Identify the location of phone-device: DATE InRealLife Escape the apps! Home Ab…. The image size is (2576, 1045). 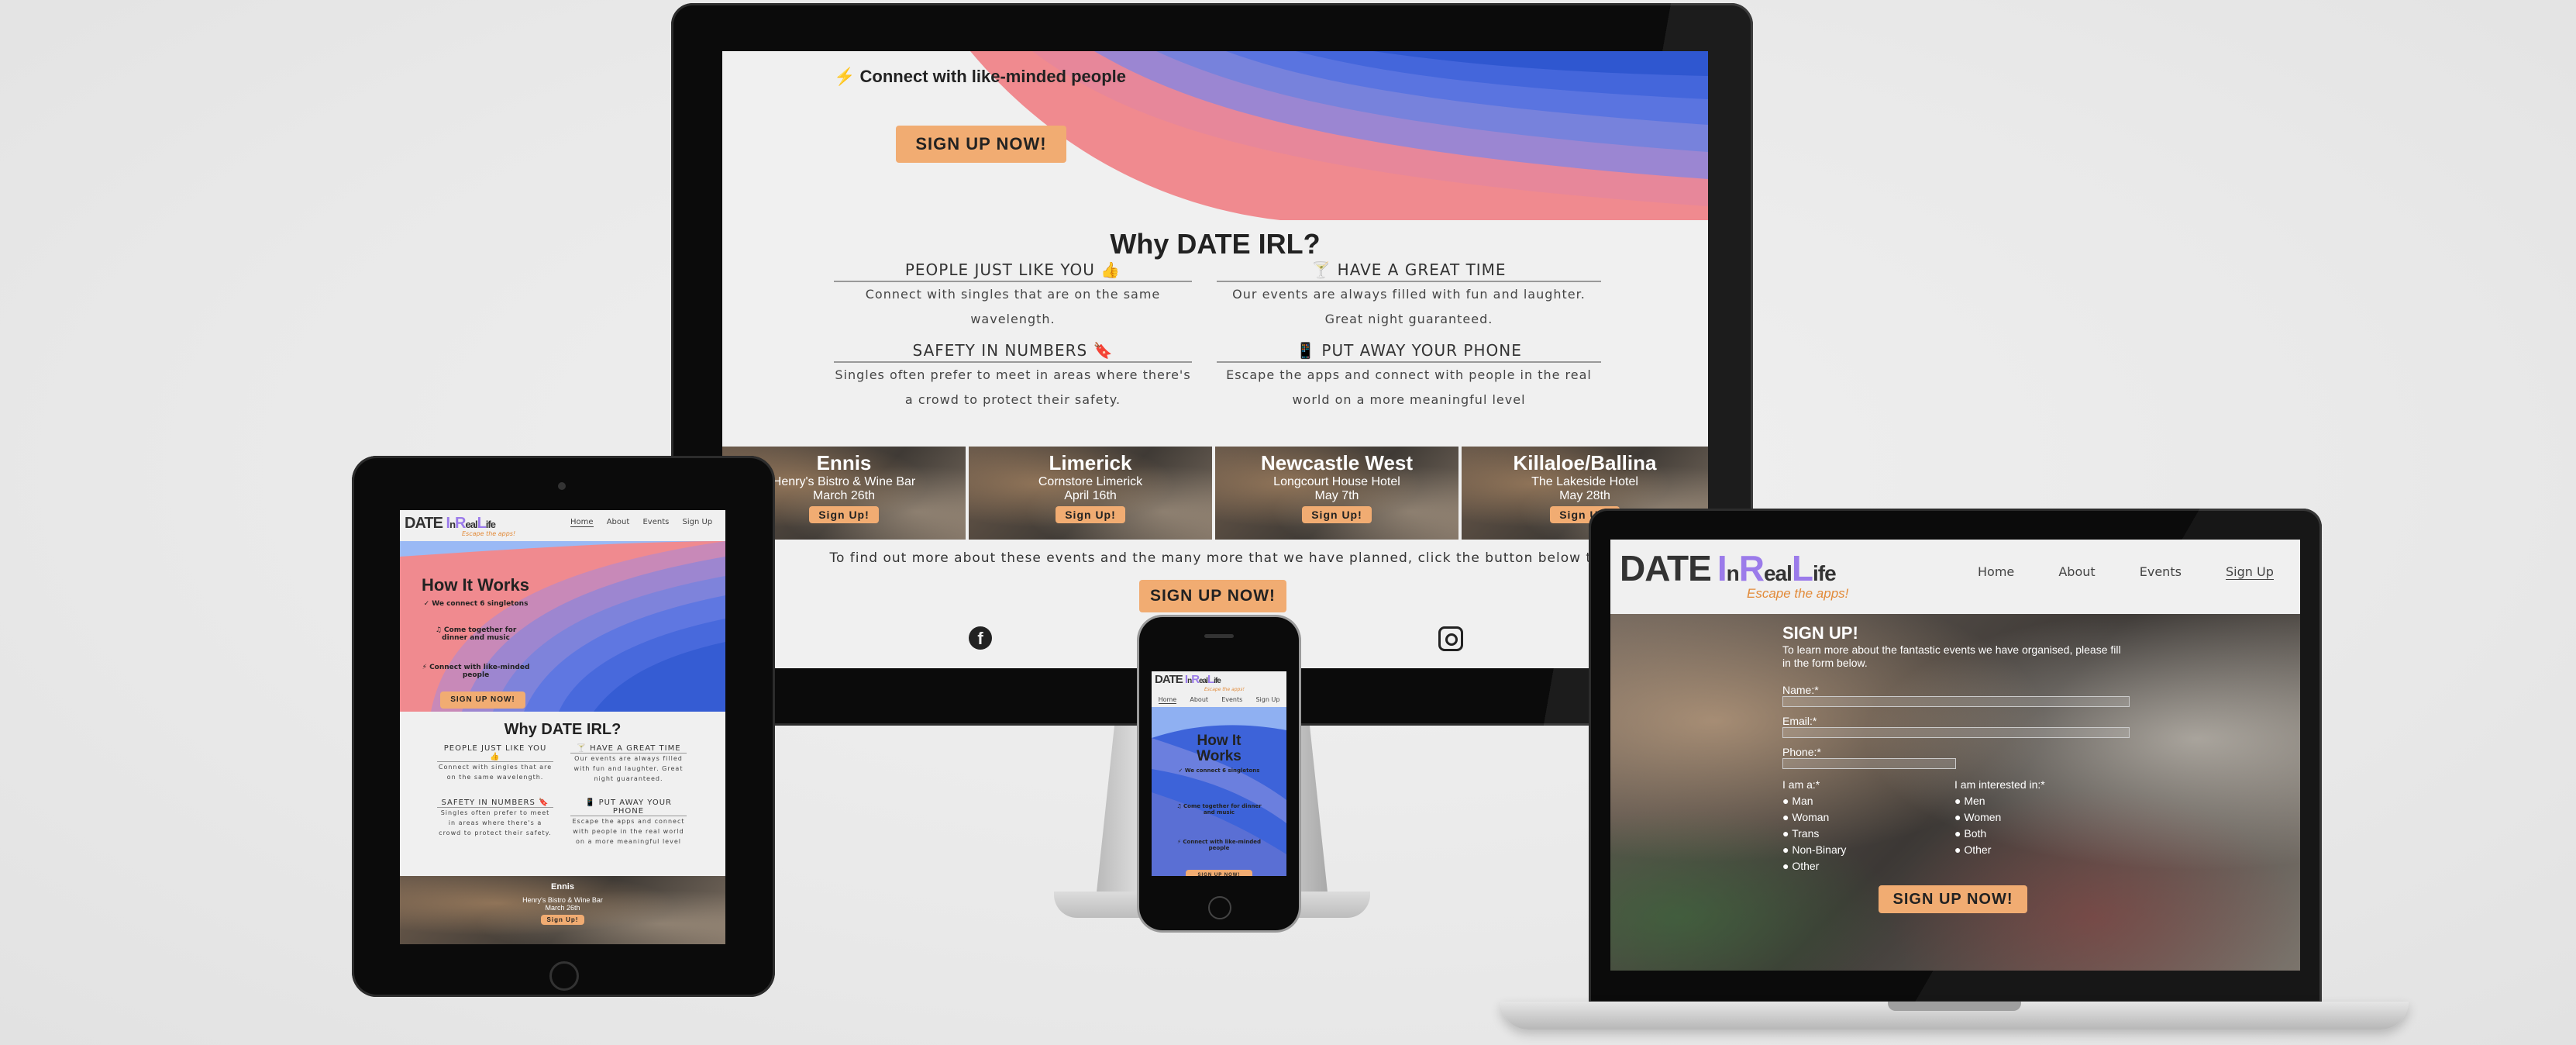
(1219, 773).